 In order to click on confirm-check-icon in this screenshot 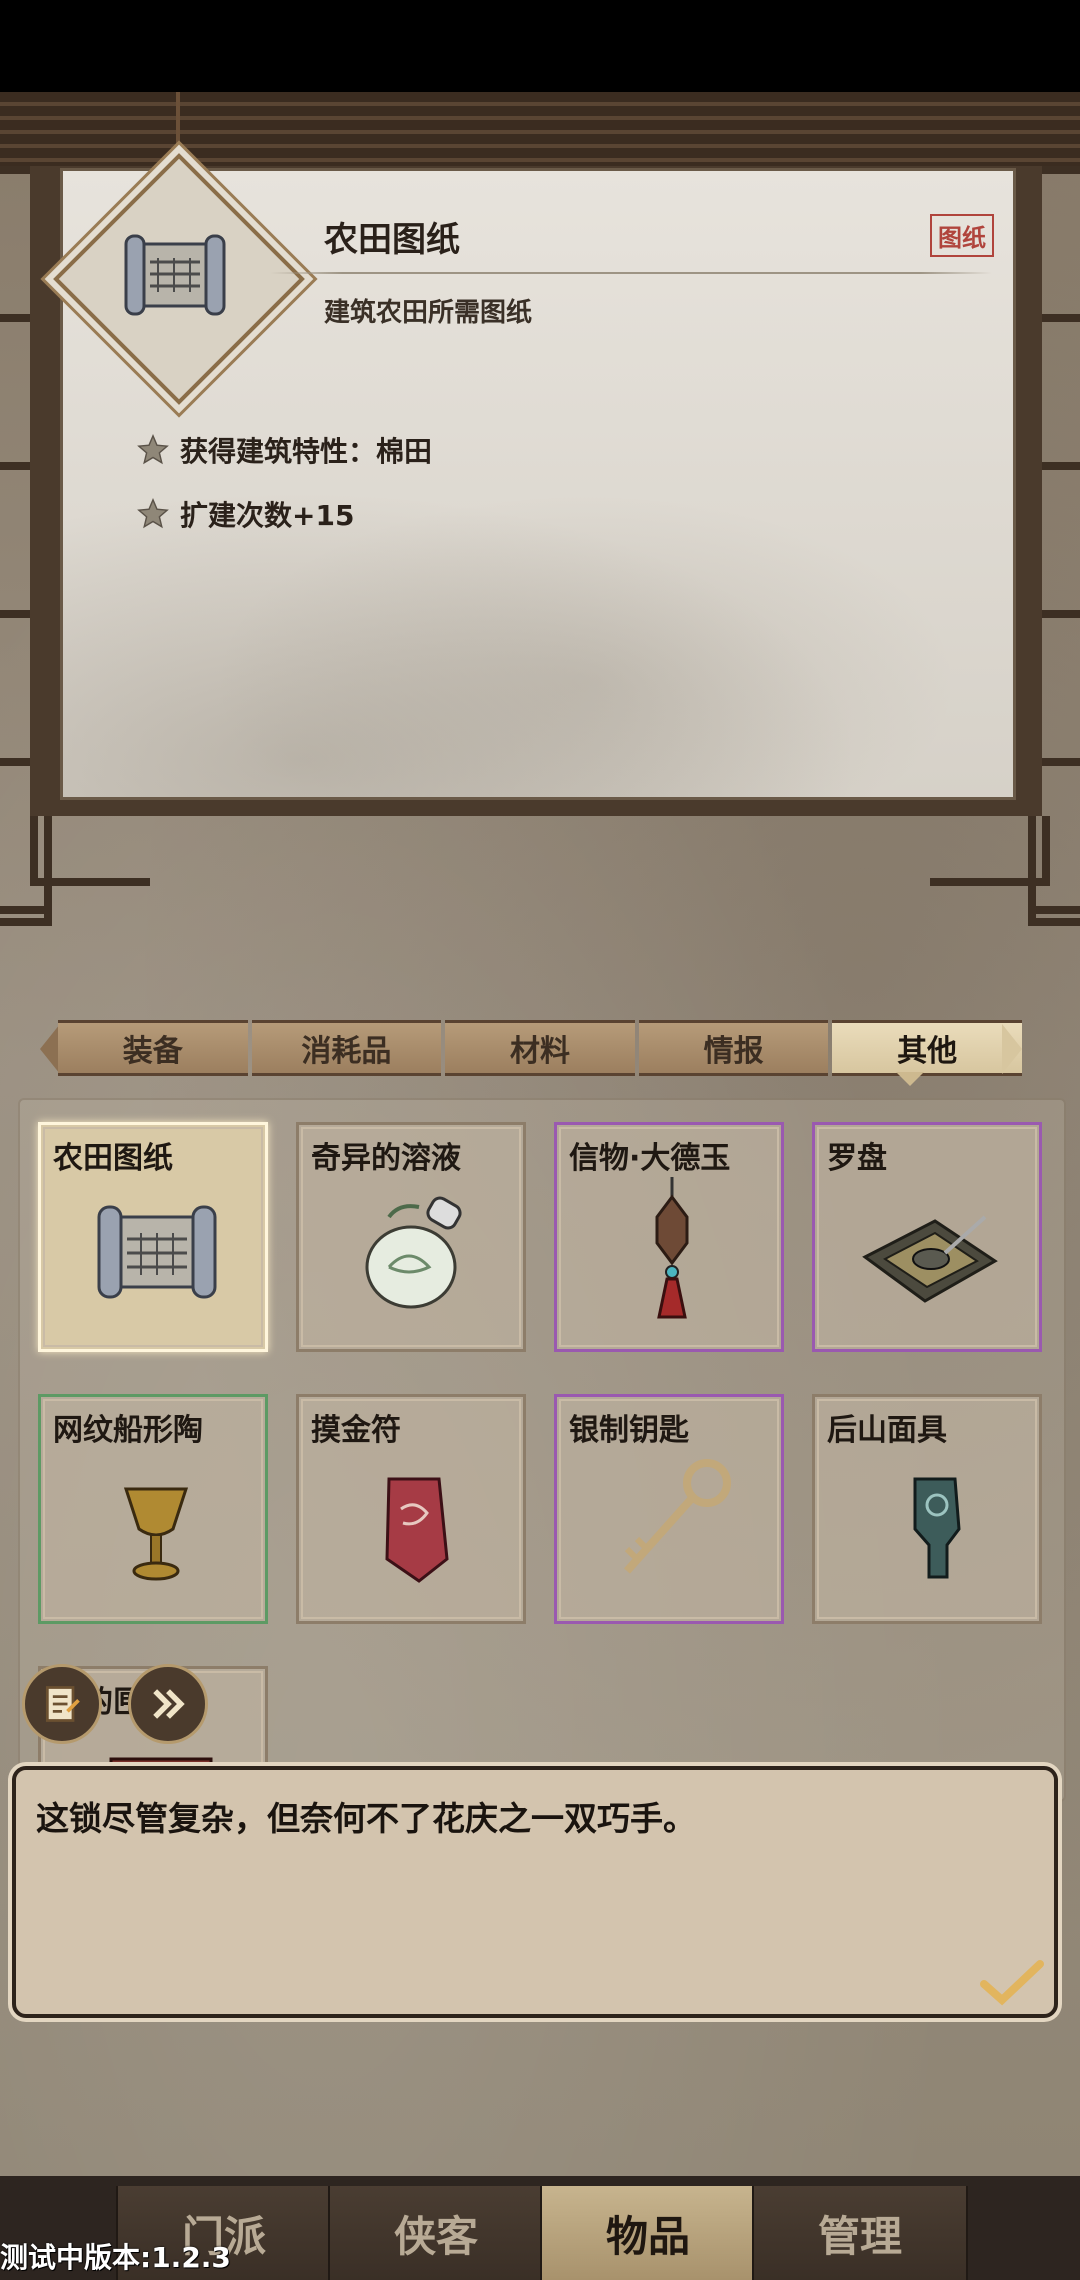, I will do `click(1012, 1982)`.